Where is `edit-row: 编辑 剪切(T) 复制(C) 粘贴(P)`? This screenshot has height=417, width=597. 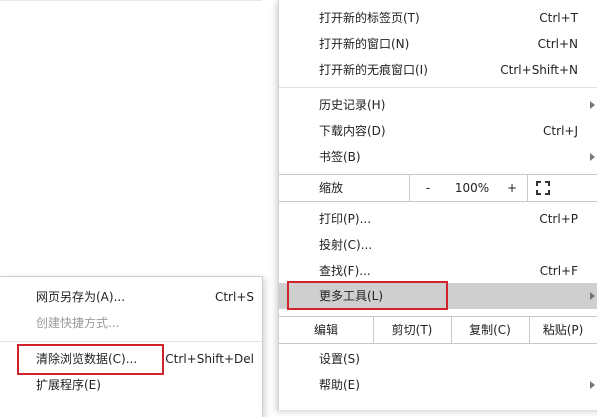 edit-row: 编辑 剪切(T) 复制(C) 粘贴(P) is located at coordinates (438, 330).